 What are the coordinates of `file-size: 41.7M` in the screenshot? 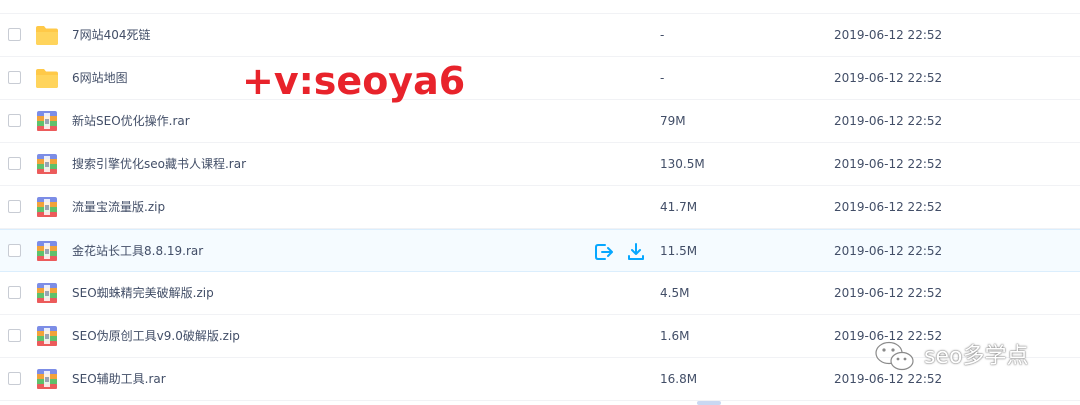 It's located at (679, 207).